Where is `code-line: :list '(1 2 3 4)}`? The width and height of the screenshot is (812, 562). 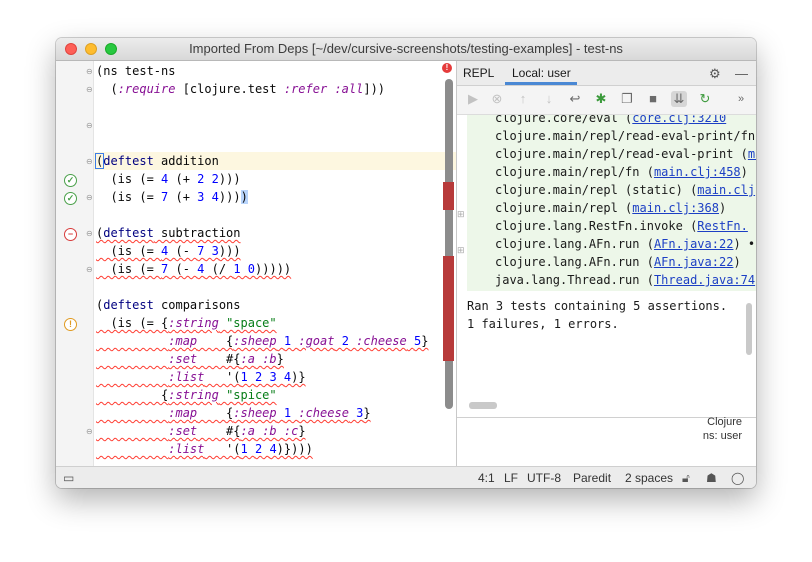
code-line: :list '(1 2 3 4)} is located at coordinates (237, 377).